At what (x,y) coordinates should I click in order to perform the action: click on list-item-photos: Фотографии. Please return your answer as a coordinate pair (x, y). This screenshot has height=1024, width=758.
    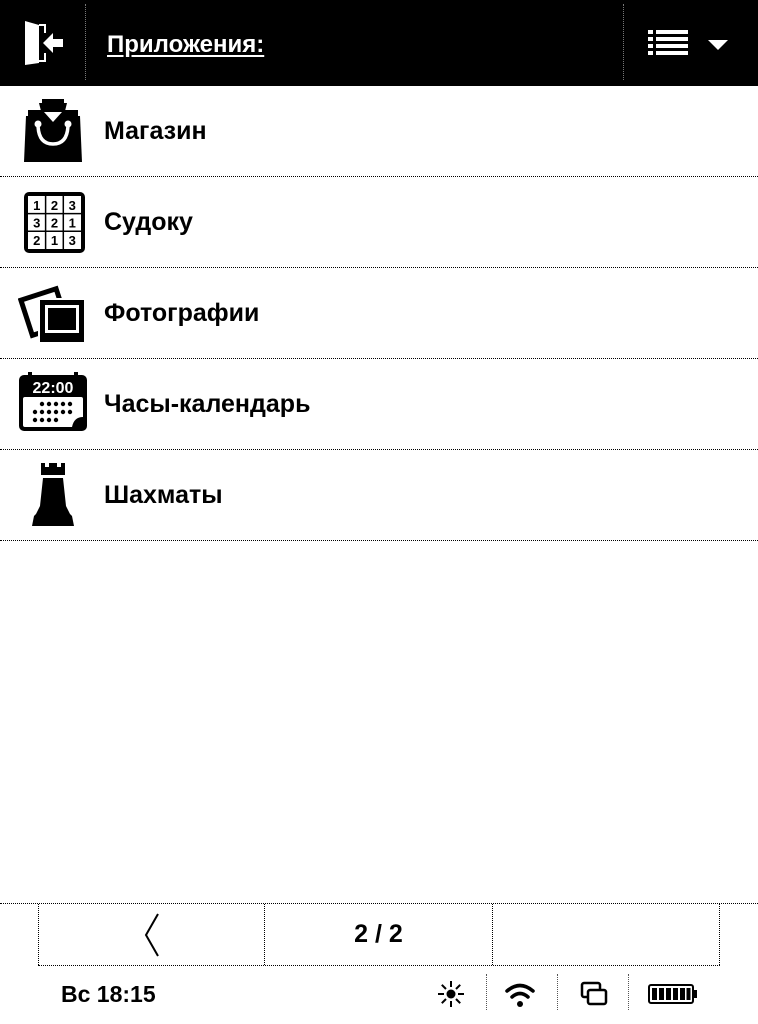
    Looking at the image, I should click on (379, 313).